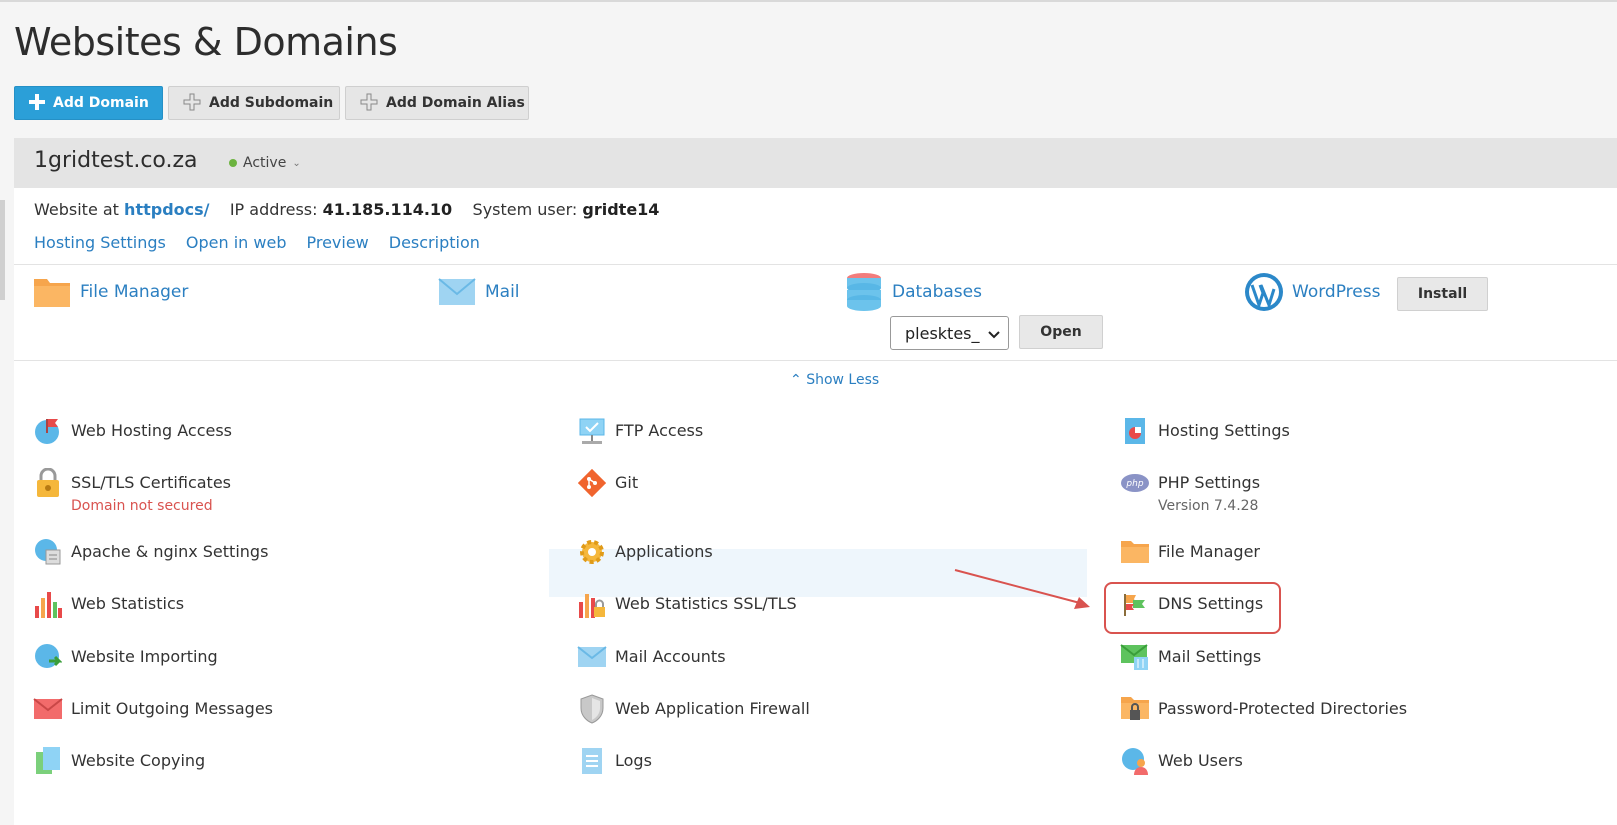 The image size is (1617, 825). I want to click on envelope-limit-icon, so click(48, 709).